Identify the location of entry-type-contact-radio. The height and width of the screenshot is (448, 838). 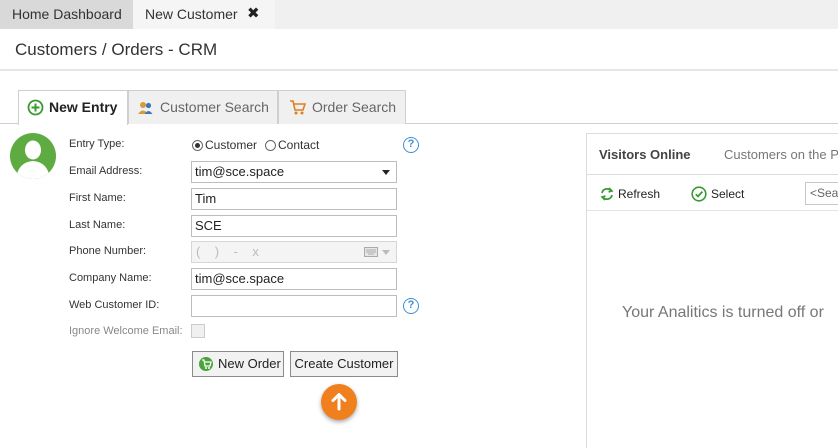
(270, 145).